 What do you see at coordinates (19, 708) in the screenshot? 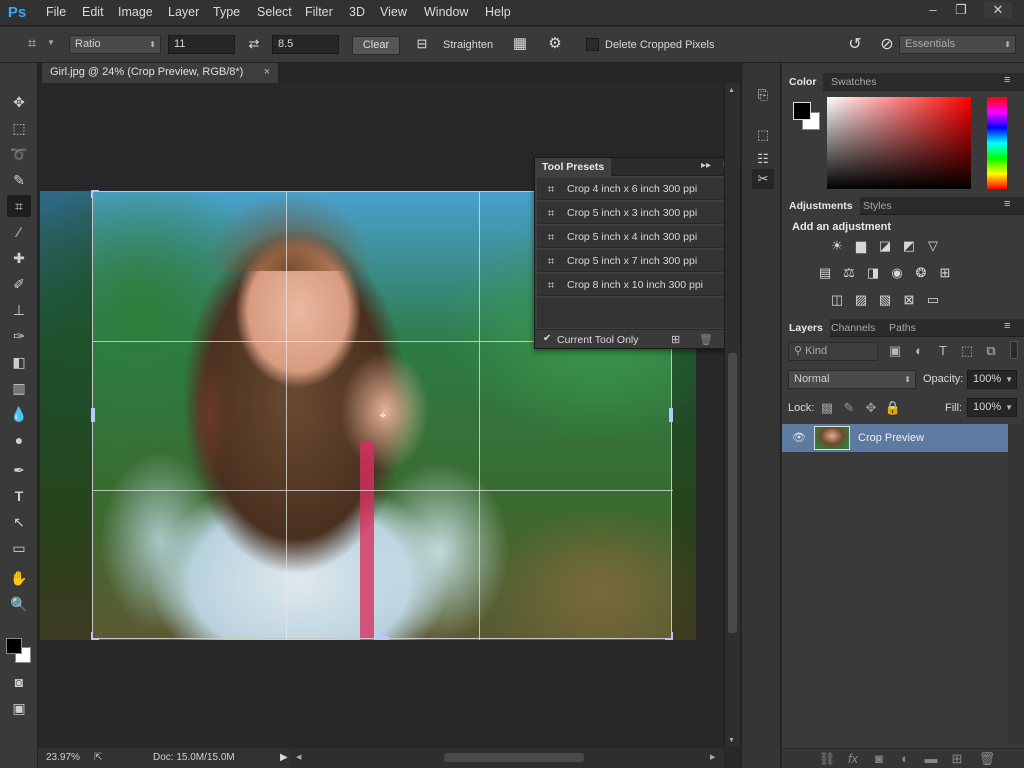
I see `screen-mode-icon: ▣` at bounding box center [19, 708].